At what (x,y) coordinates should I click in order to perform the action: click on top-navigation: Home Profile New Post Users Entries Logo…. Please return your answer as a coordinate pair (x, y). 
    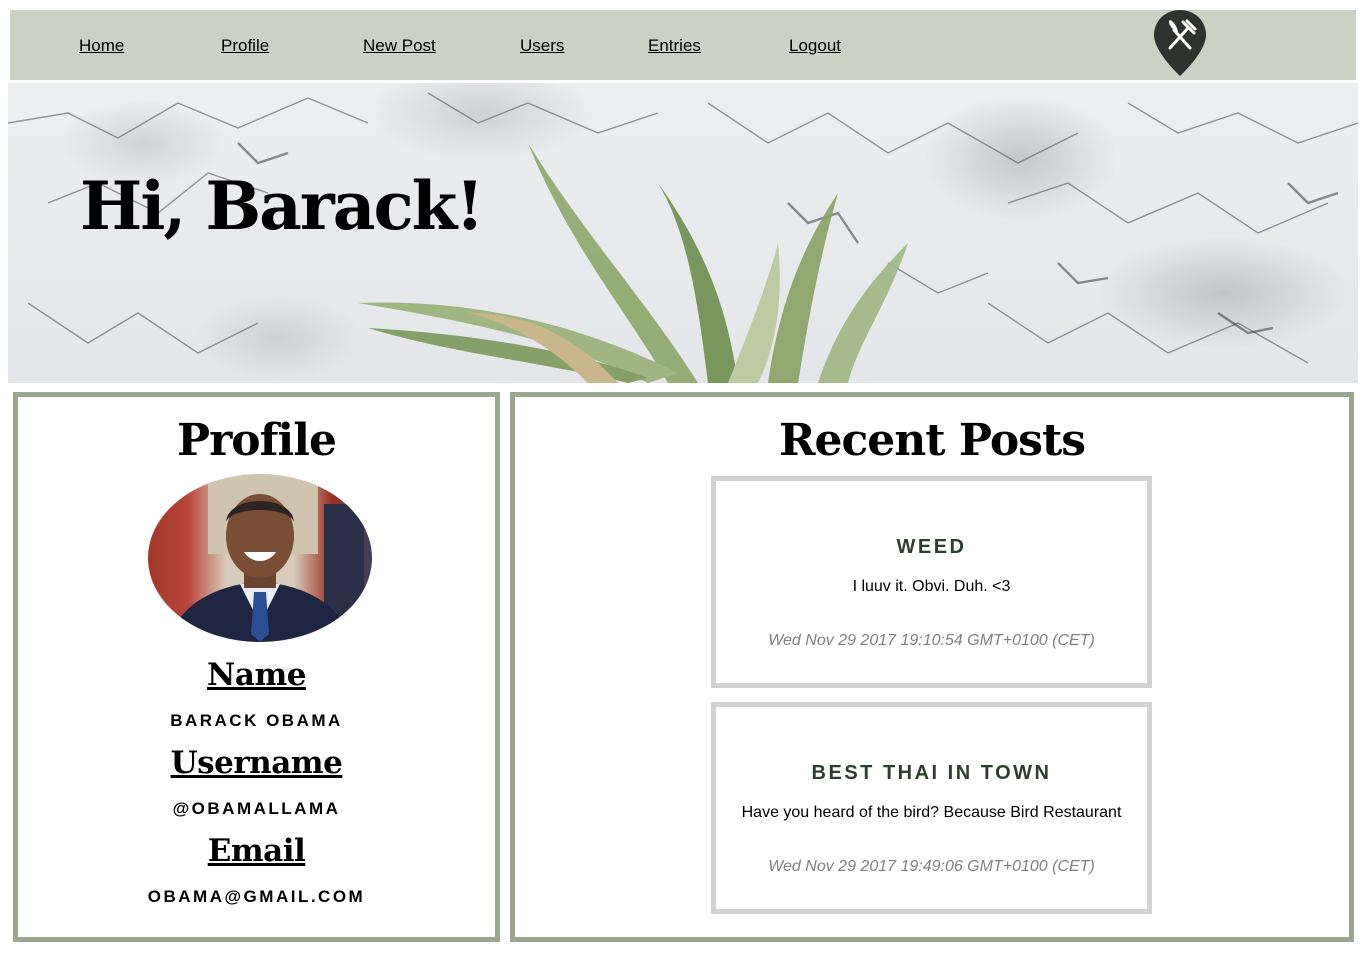
    Looking at the image, I should click on (683, 45).